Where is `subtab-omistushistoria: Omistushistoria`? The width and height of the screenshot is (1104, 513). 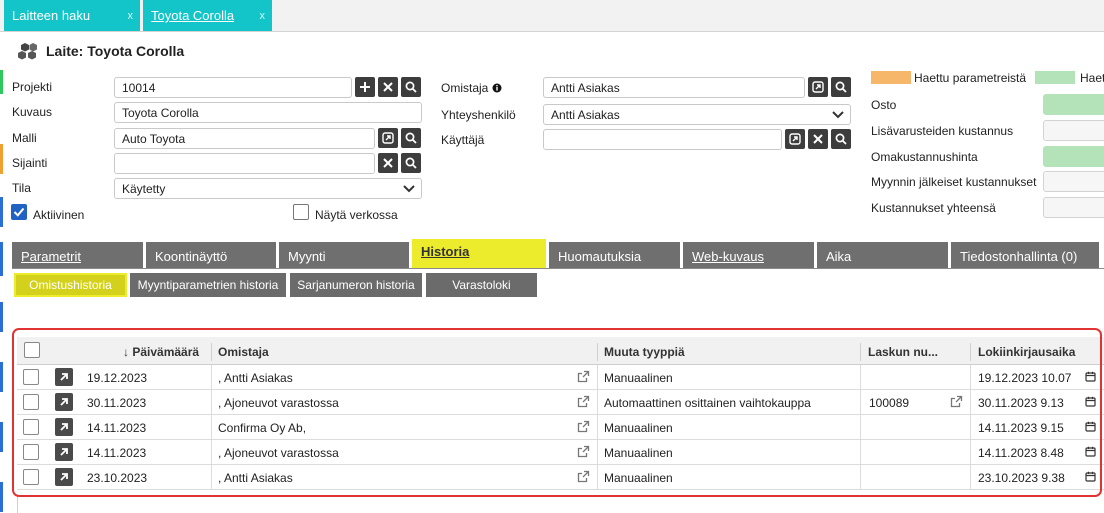 subtab-omistushistoria: Omistushistoria is located at coordinates (70, 285).